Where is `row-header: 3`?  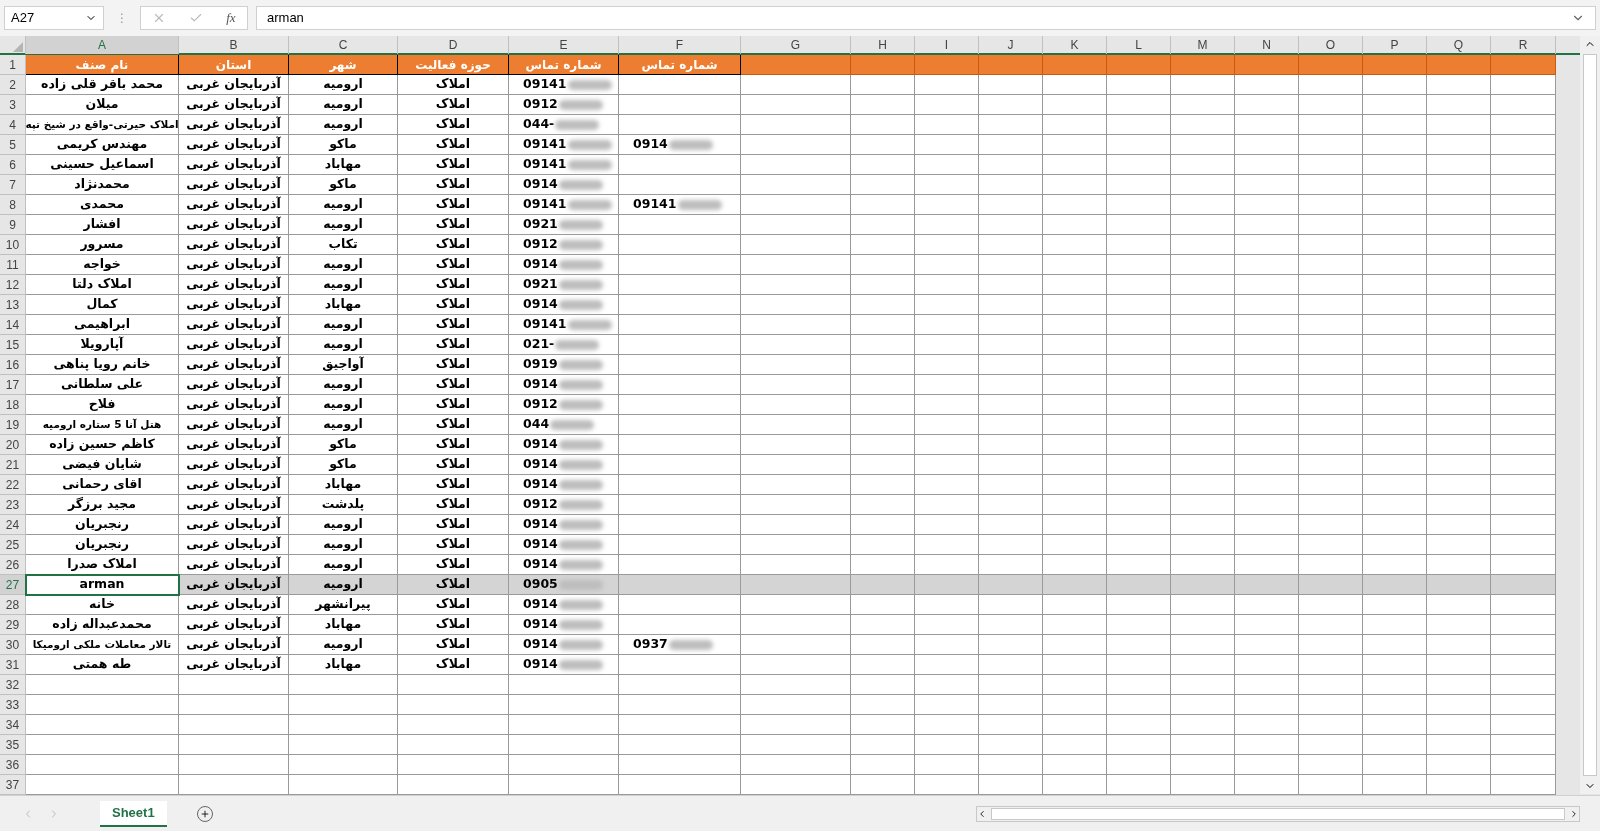 row-header: 3 is located at coordinates (13, 105).